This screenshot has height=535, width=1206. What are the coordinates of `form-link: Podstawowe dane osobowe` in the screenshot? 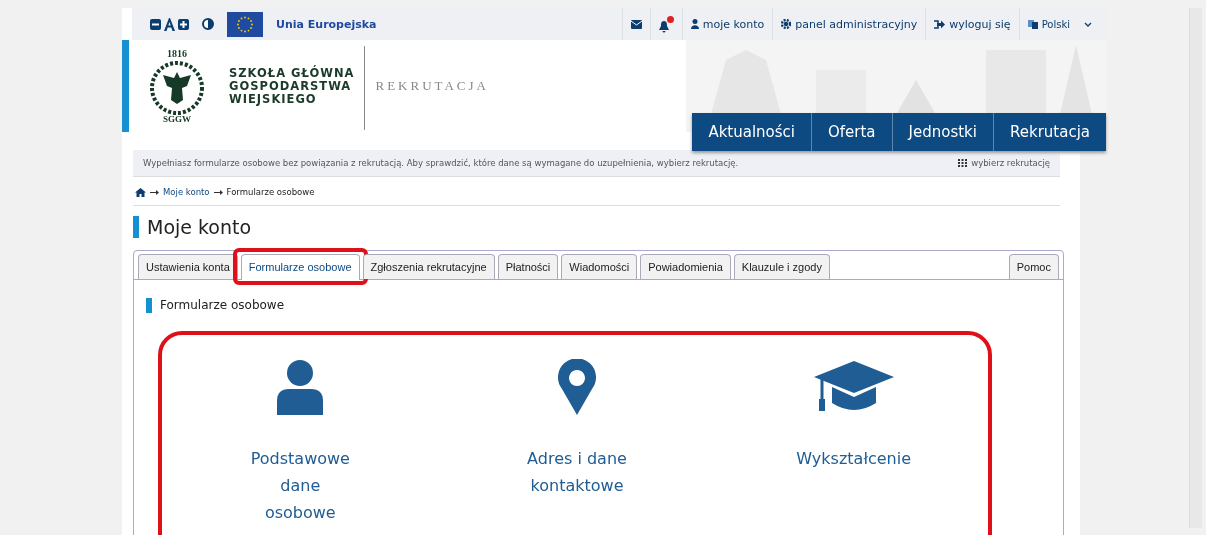 It's located at (300, 485).